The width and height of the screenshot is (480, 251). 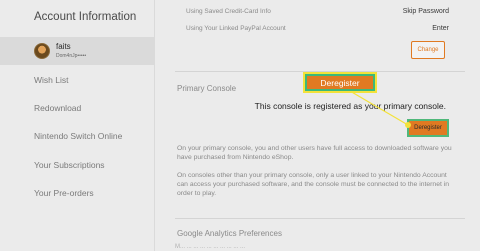 I want to click on user-id: Dom4nJp•••••, so click(x=71, y=56).